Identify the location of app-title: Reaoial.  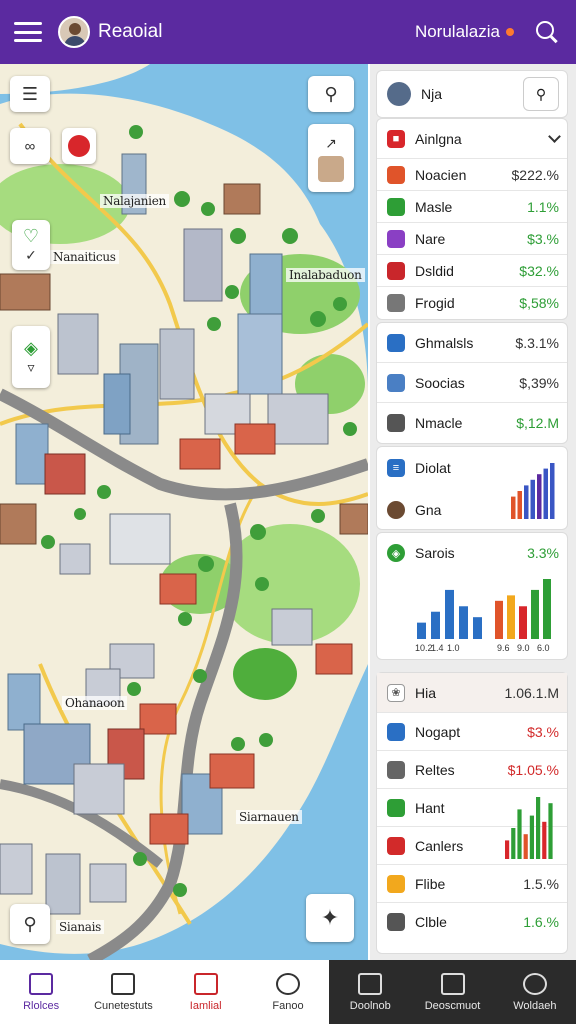
(130, 31).